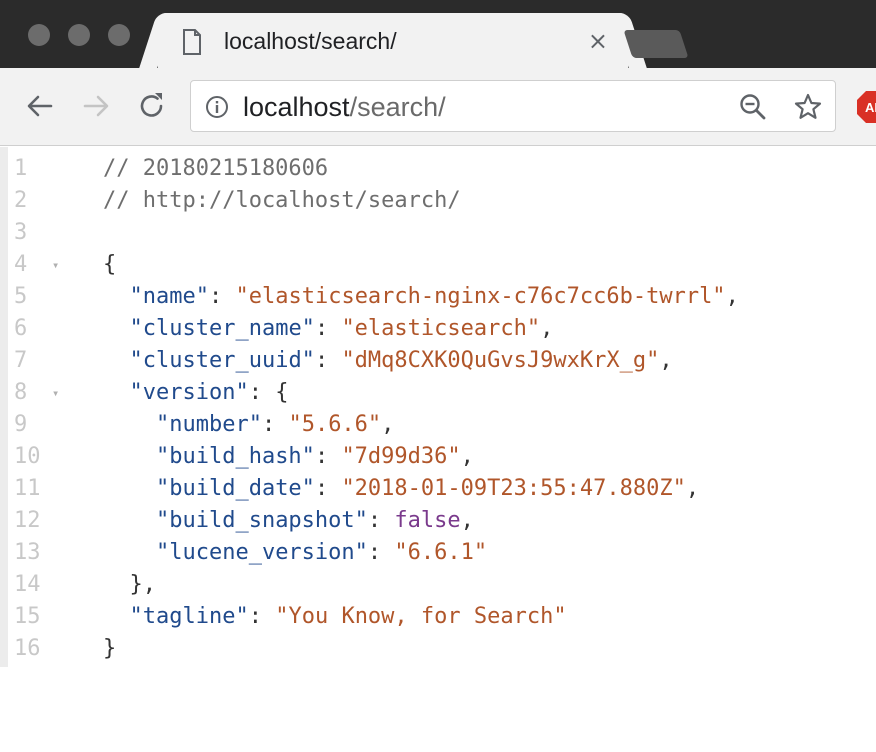  I want to click on json-punctuation: {, so click(110, 264).